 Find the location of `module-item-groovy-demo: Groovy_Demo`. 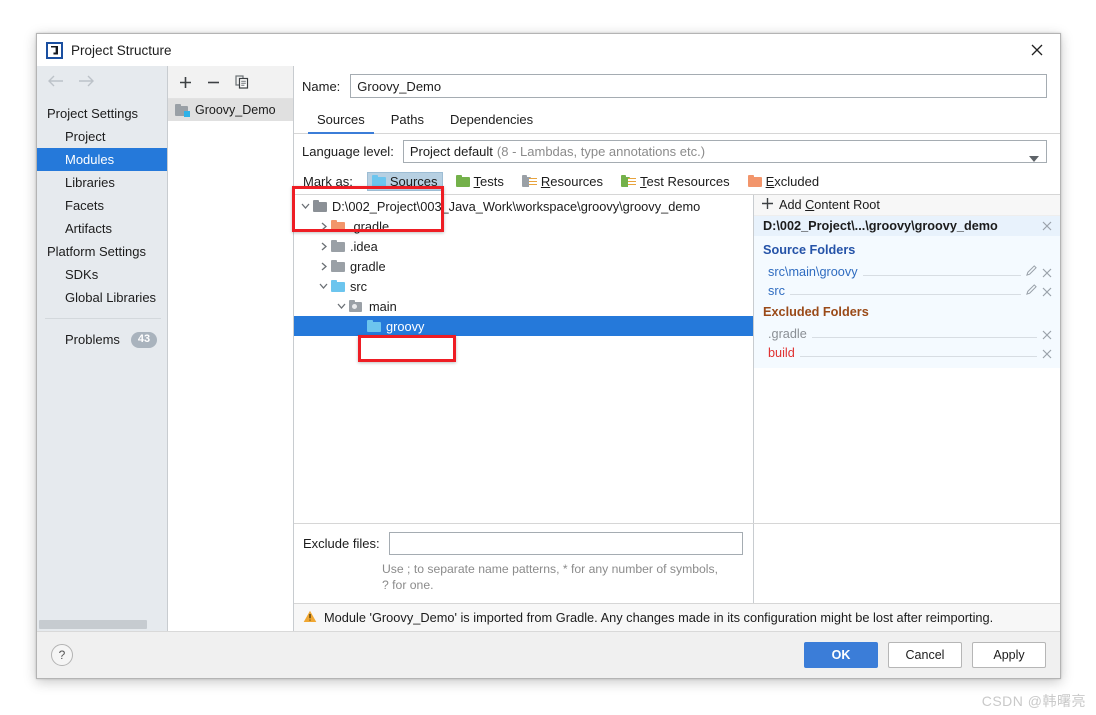

module-item-groovy-demo: Groovy_Demo is located at coordinates (230, 110).